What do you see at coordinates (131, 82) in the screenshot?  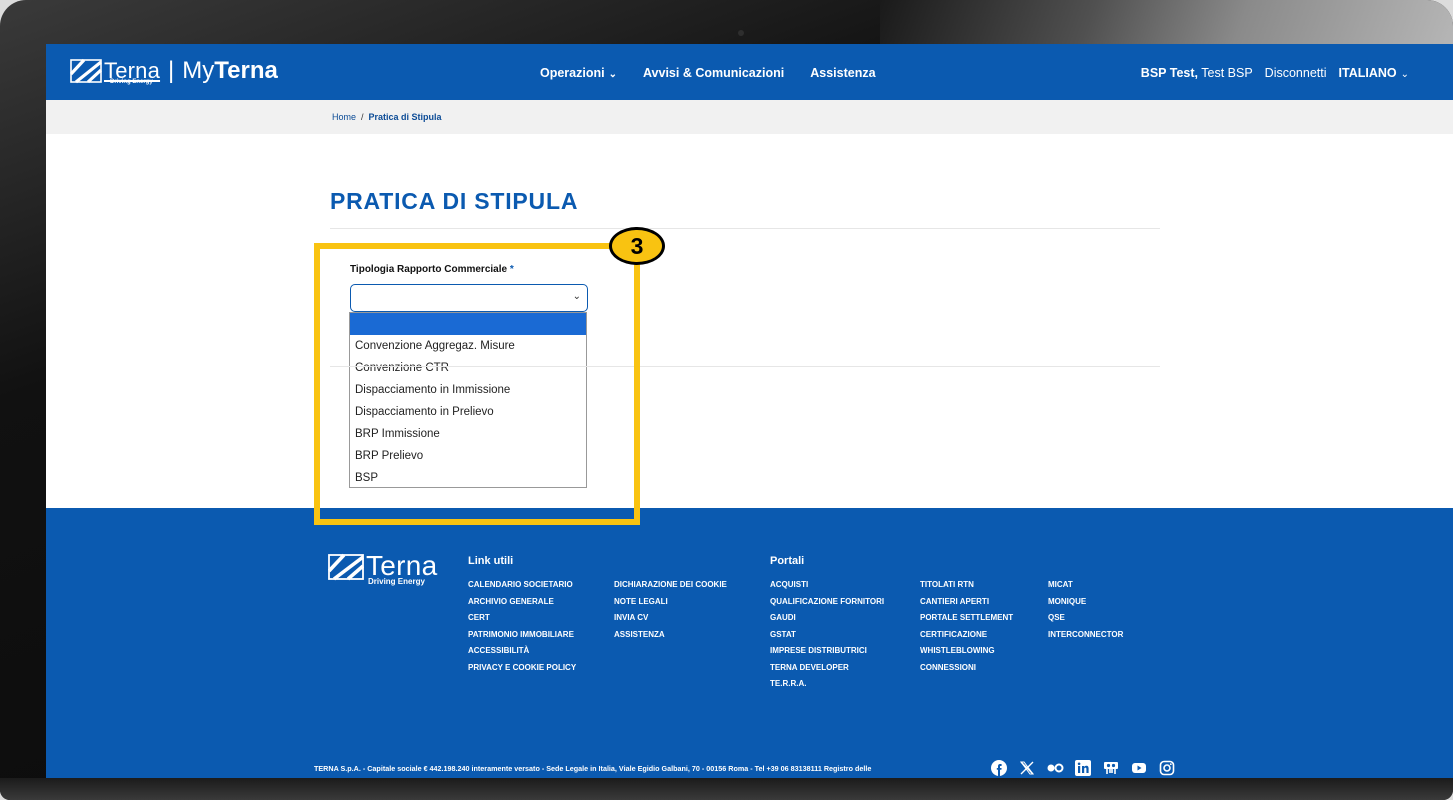 I see `logo-tagline: Driving Energy` at bounding box center [131, 82].